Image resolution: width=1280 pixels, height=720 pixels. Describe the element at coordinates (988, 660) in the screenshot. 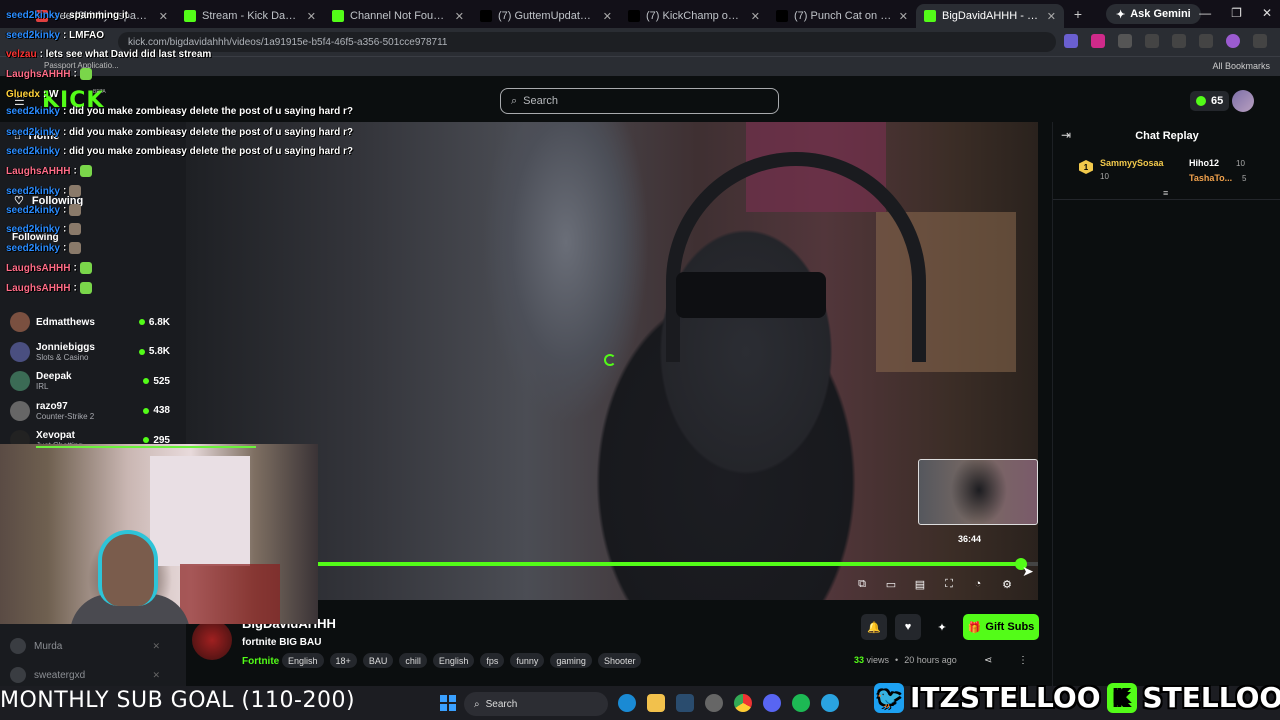

I see `share-icon: ⋖` at that location.